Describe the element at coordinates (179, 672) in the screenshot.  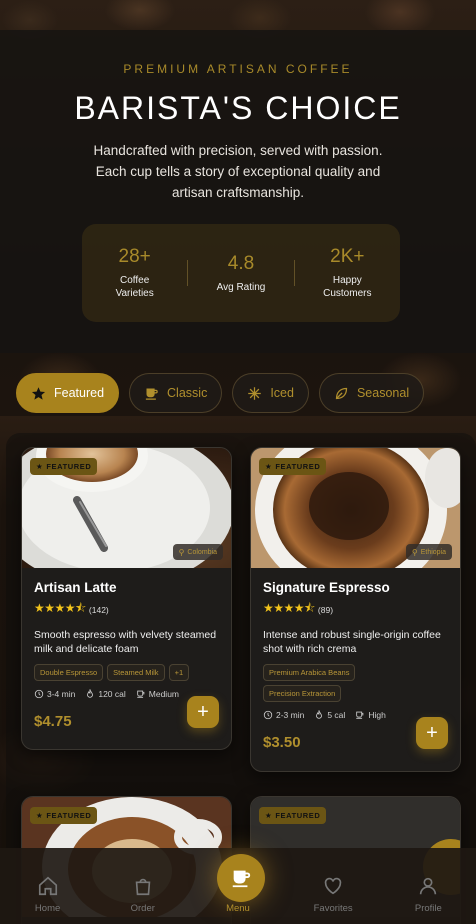
I see `tag-more-chip: +1` at that location.